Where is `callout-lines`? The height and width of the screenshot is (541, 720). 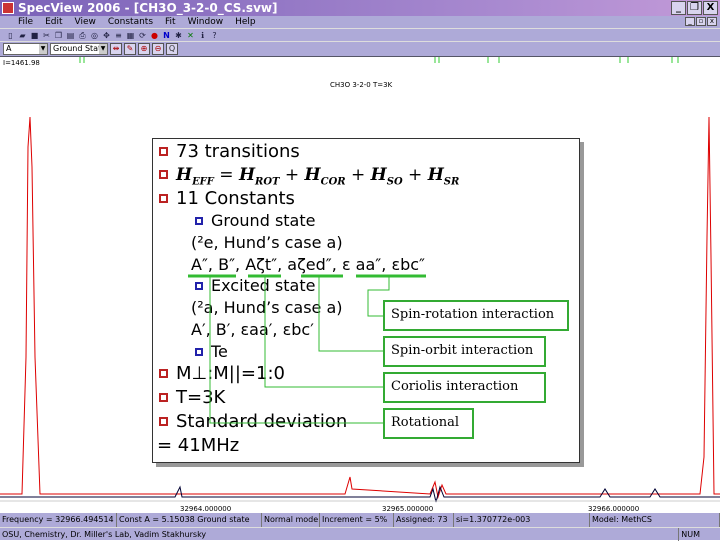
callout-lines is located at coordinates (307, 349).